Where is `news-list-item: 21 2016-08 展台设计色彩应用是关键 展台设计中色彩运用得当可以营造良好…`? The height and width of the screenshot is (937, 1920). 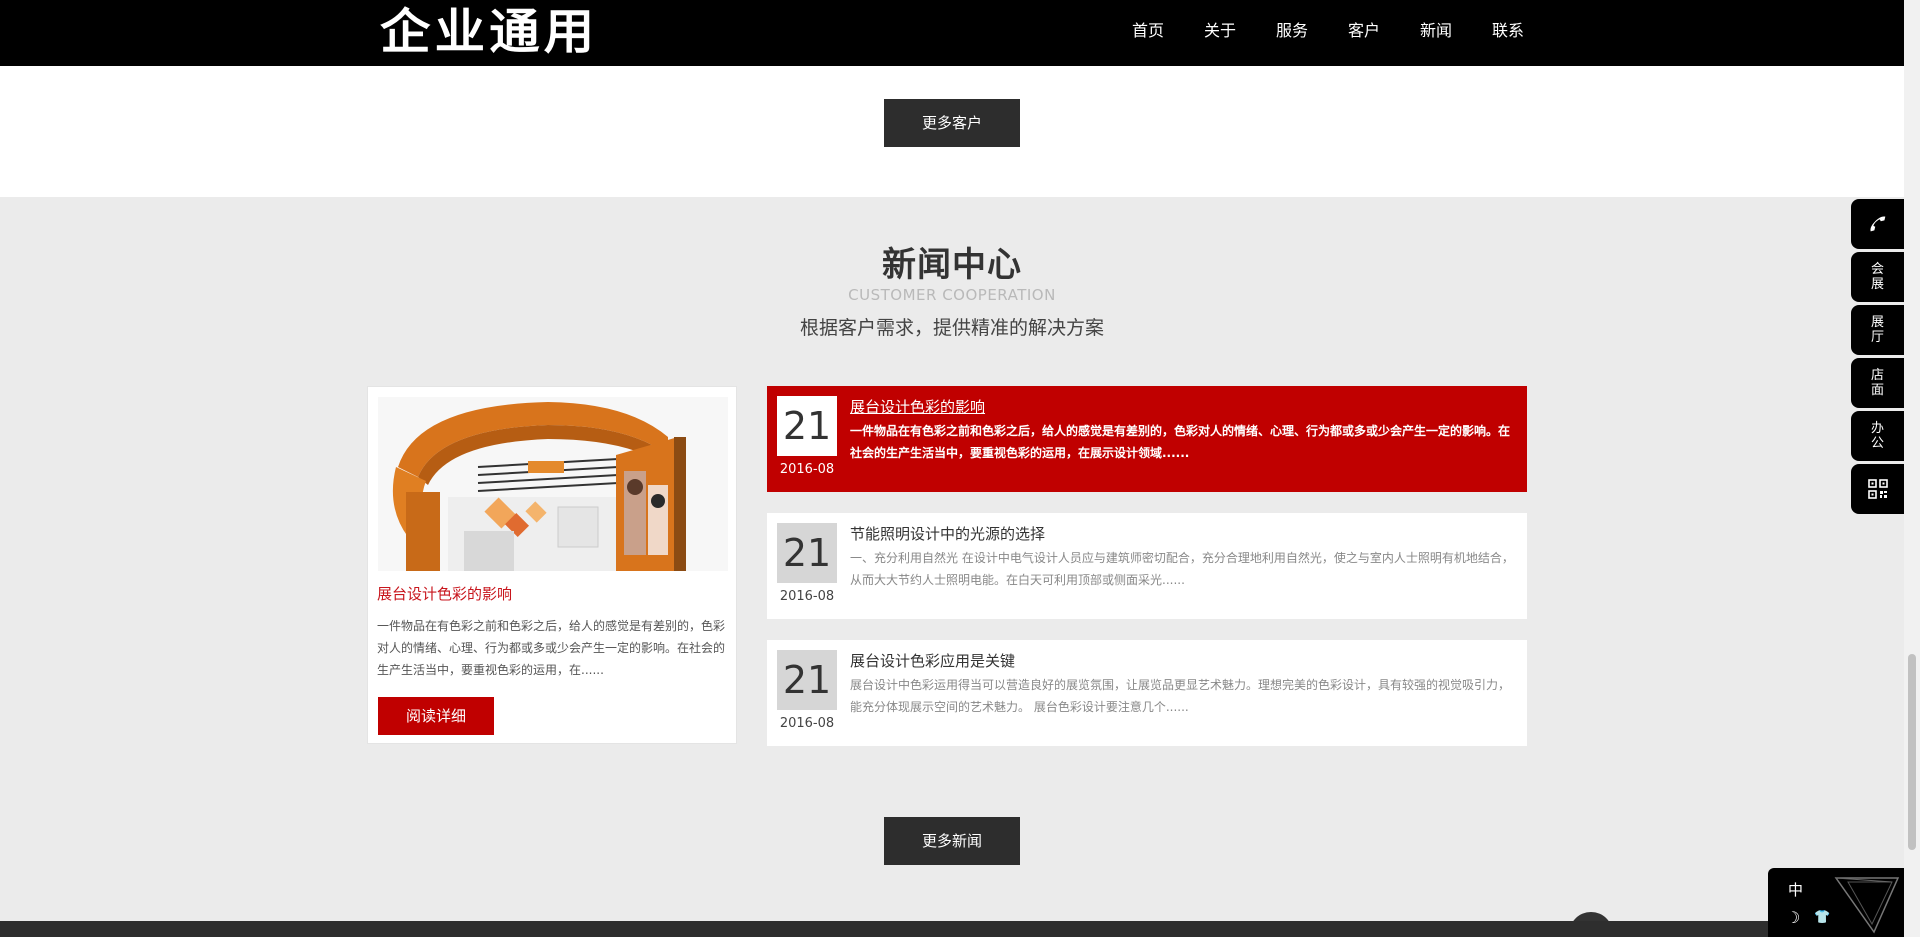 news-list-item: 21 2016-08 展台设计色彩应用是关键 展台设计中色彩运用得当可以营造良好… is located at coordinates (1147, 693).